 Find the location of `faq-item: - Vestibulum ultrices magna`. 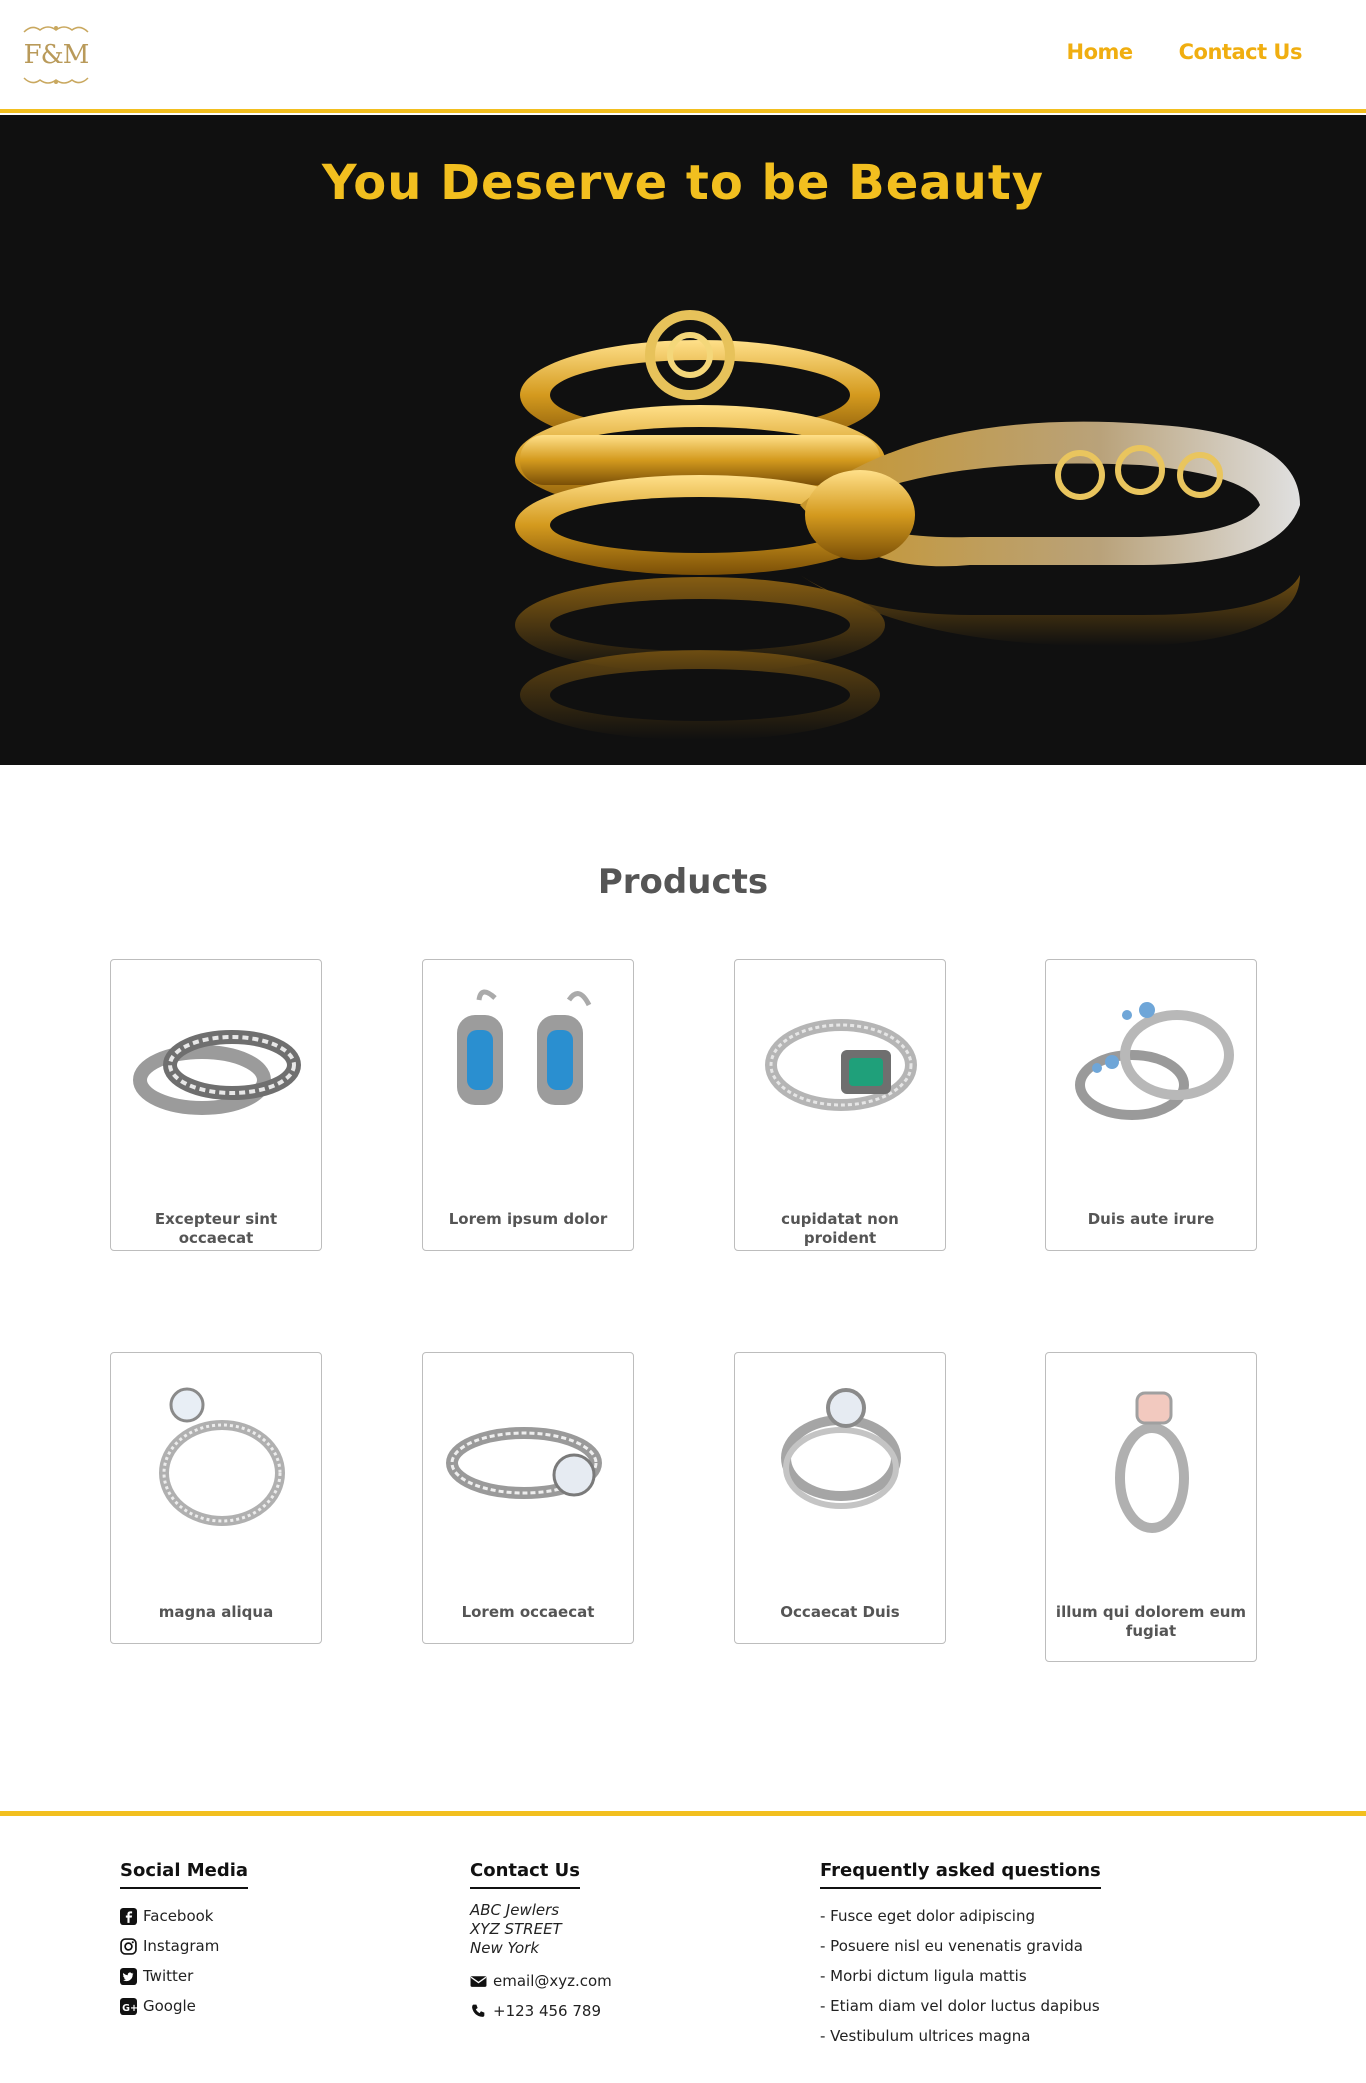

faq-item: - Vestibulum ultrices magna is located at coordinates (960, 2036).